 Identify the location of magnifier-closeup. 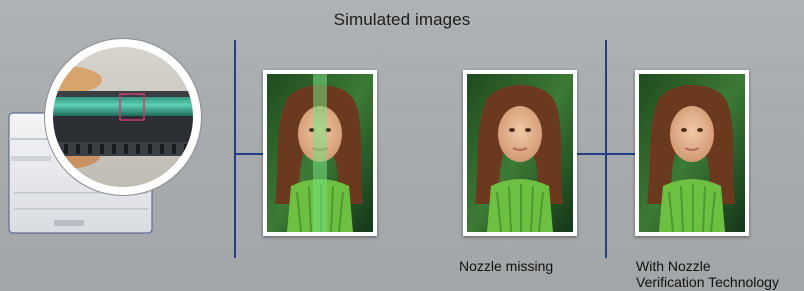
(123, 117).